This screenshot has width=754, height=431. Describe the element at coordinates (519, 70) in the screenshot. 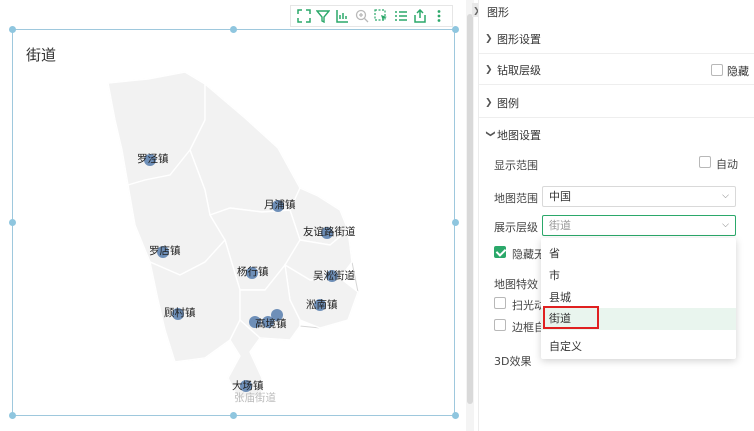

I see `section-label: 钻取层级` at that location.